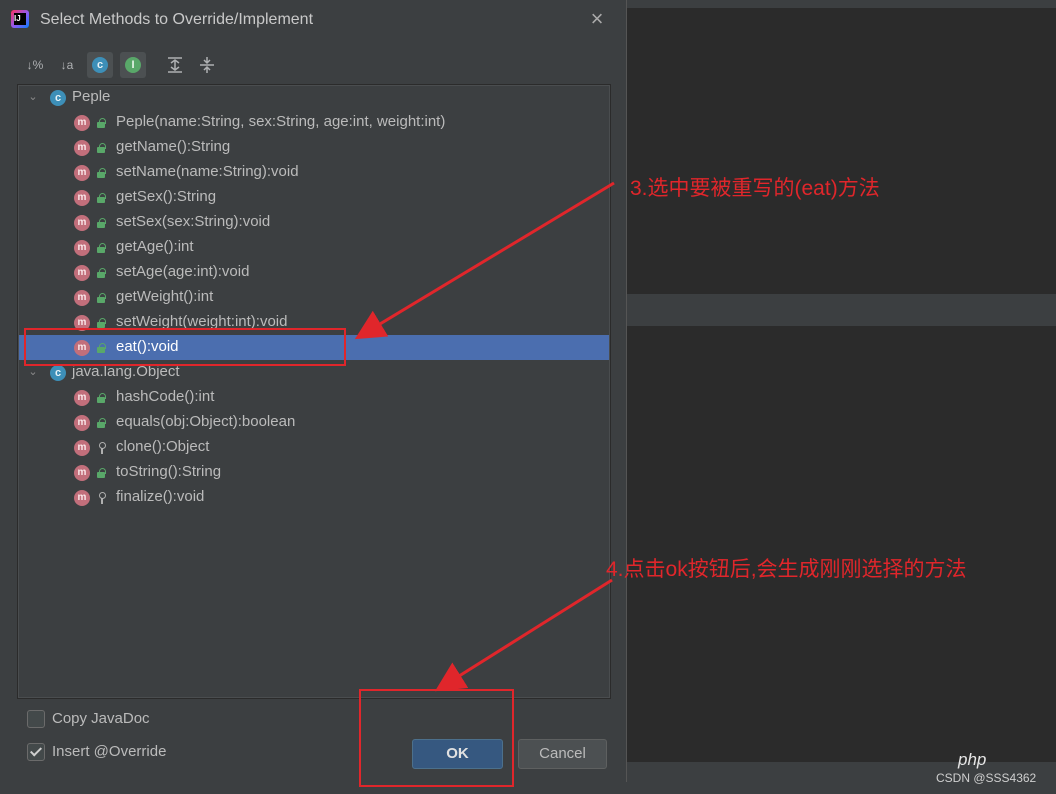  I want to click on annotation-step3: 3.选中要被重写的(eat)方法, so click(755, 188).